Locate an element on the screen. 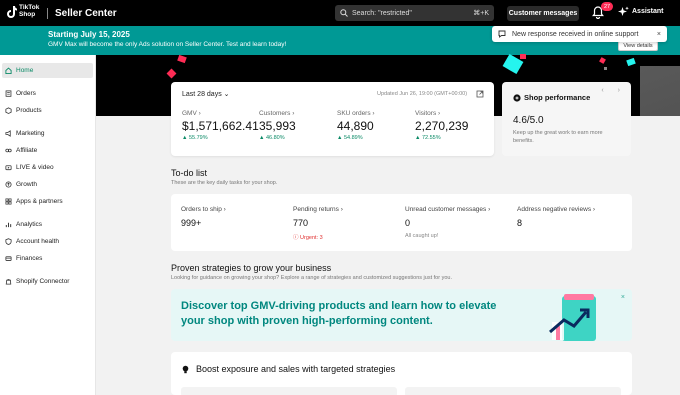  period-dropdown: Last 28 days ⌄ is located at coordinates (206, 94).